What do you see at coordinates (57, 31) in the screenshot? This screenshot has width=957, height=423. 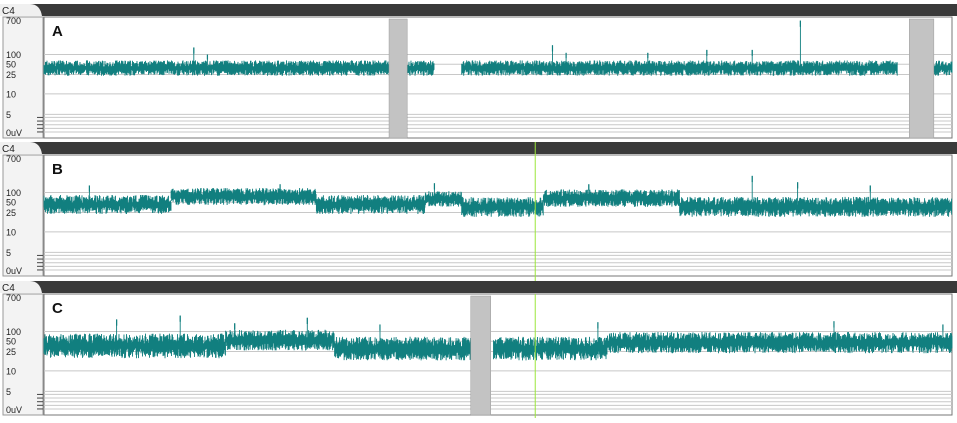 I see `panel-label: A` at bounding box center [57, 31].